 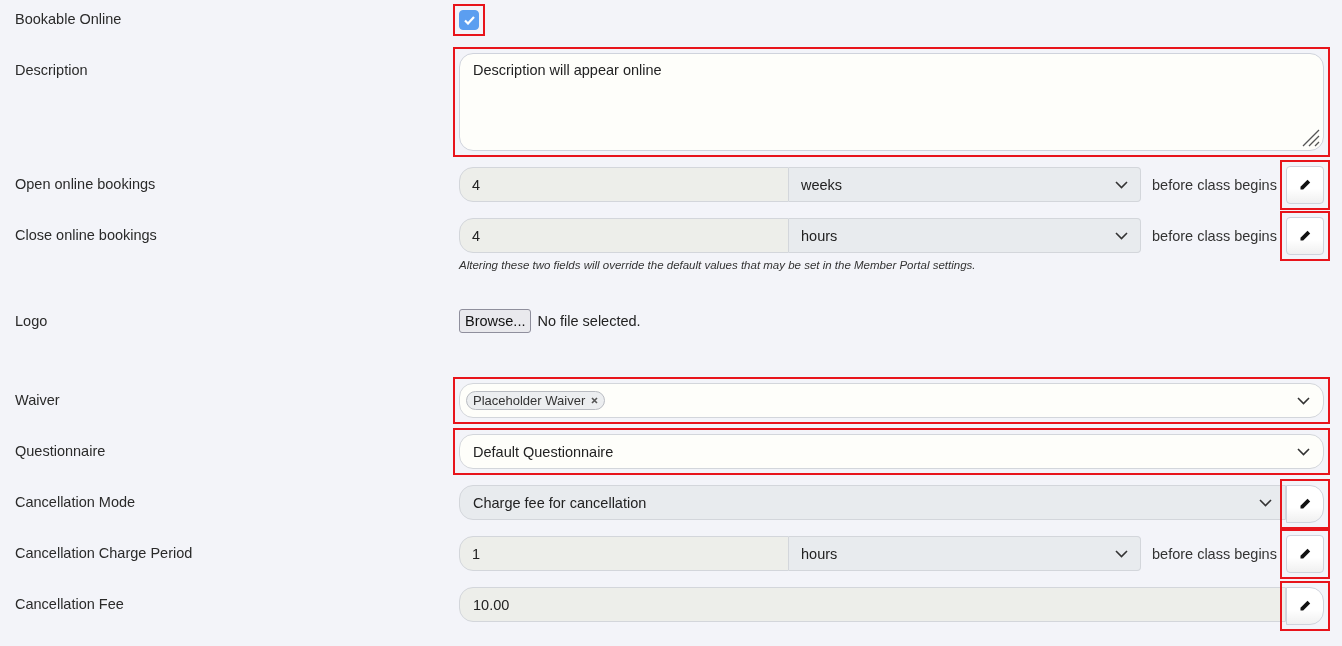 I want to click on remove-icon, so click(x=595, y=400).